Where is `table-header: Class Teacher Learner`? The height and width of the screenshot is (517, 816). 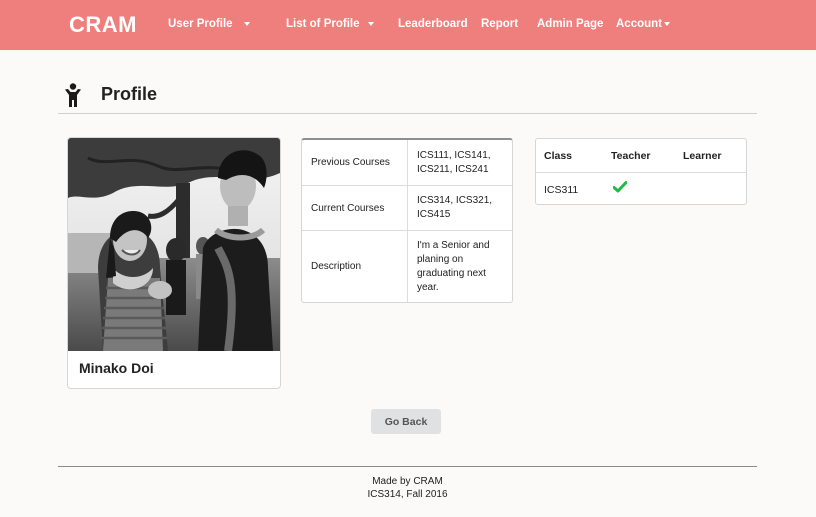
table-header: Class Teacher Learner is located at coordinates (641, 156).